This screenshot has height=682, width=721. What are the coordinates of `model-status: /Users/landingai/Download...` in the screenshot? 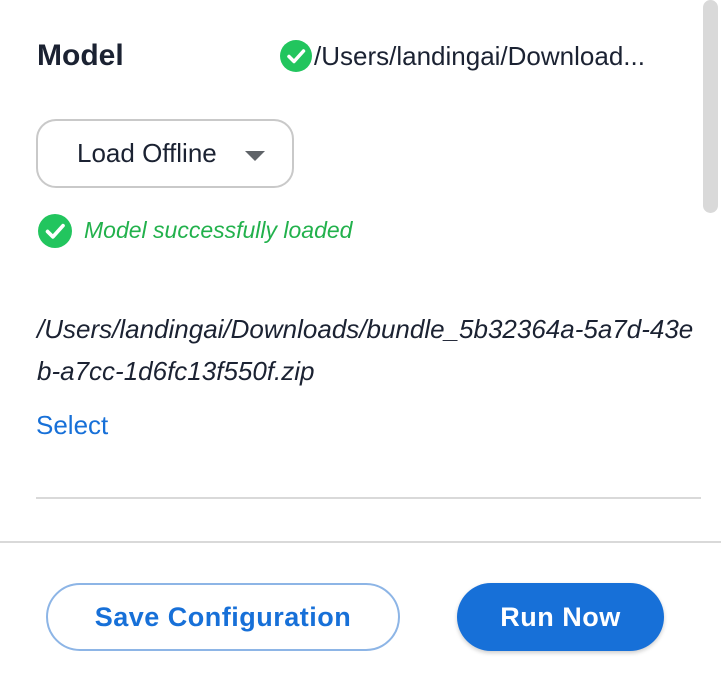 It's located at (462, 56).